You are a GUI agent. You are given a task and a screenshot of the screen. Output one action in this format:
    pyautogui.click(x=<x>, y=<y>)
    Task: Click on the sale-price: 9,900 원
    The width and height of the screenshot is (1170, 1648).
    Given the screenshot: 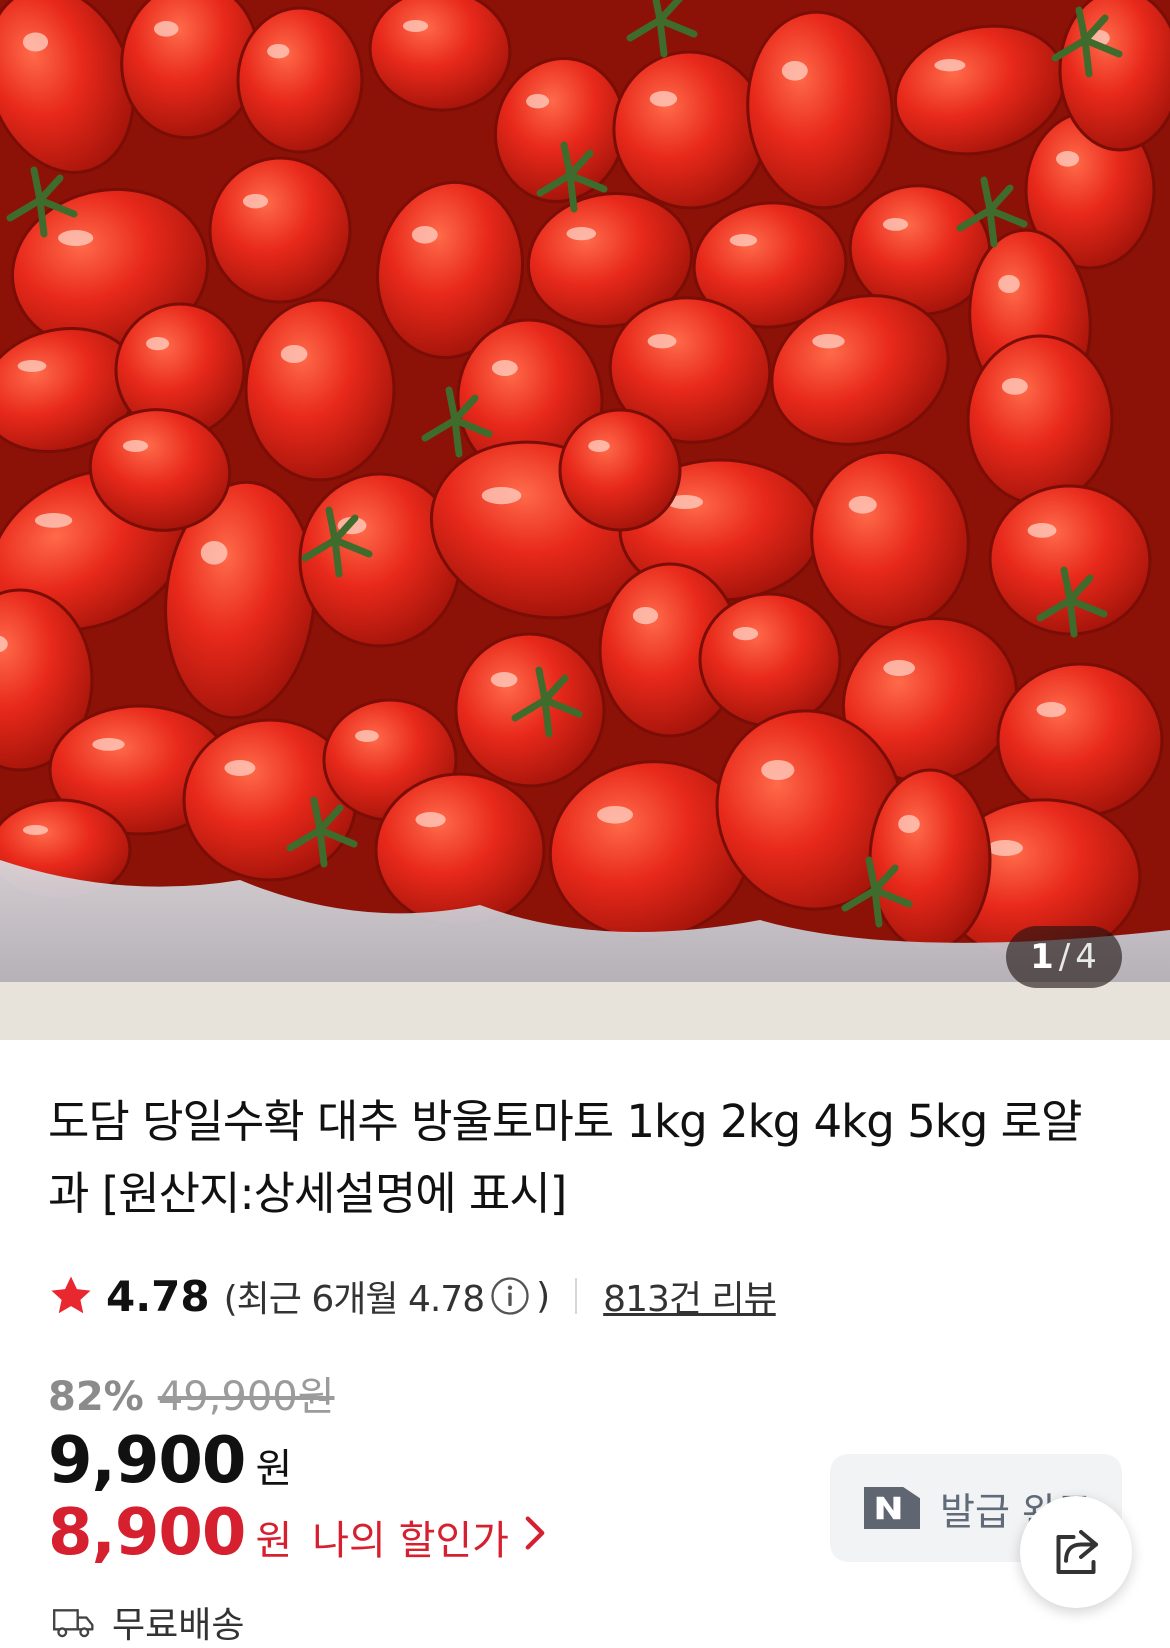 What is the action you would take?
    pyautogui.click(x=170, y=1461)
    